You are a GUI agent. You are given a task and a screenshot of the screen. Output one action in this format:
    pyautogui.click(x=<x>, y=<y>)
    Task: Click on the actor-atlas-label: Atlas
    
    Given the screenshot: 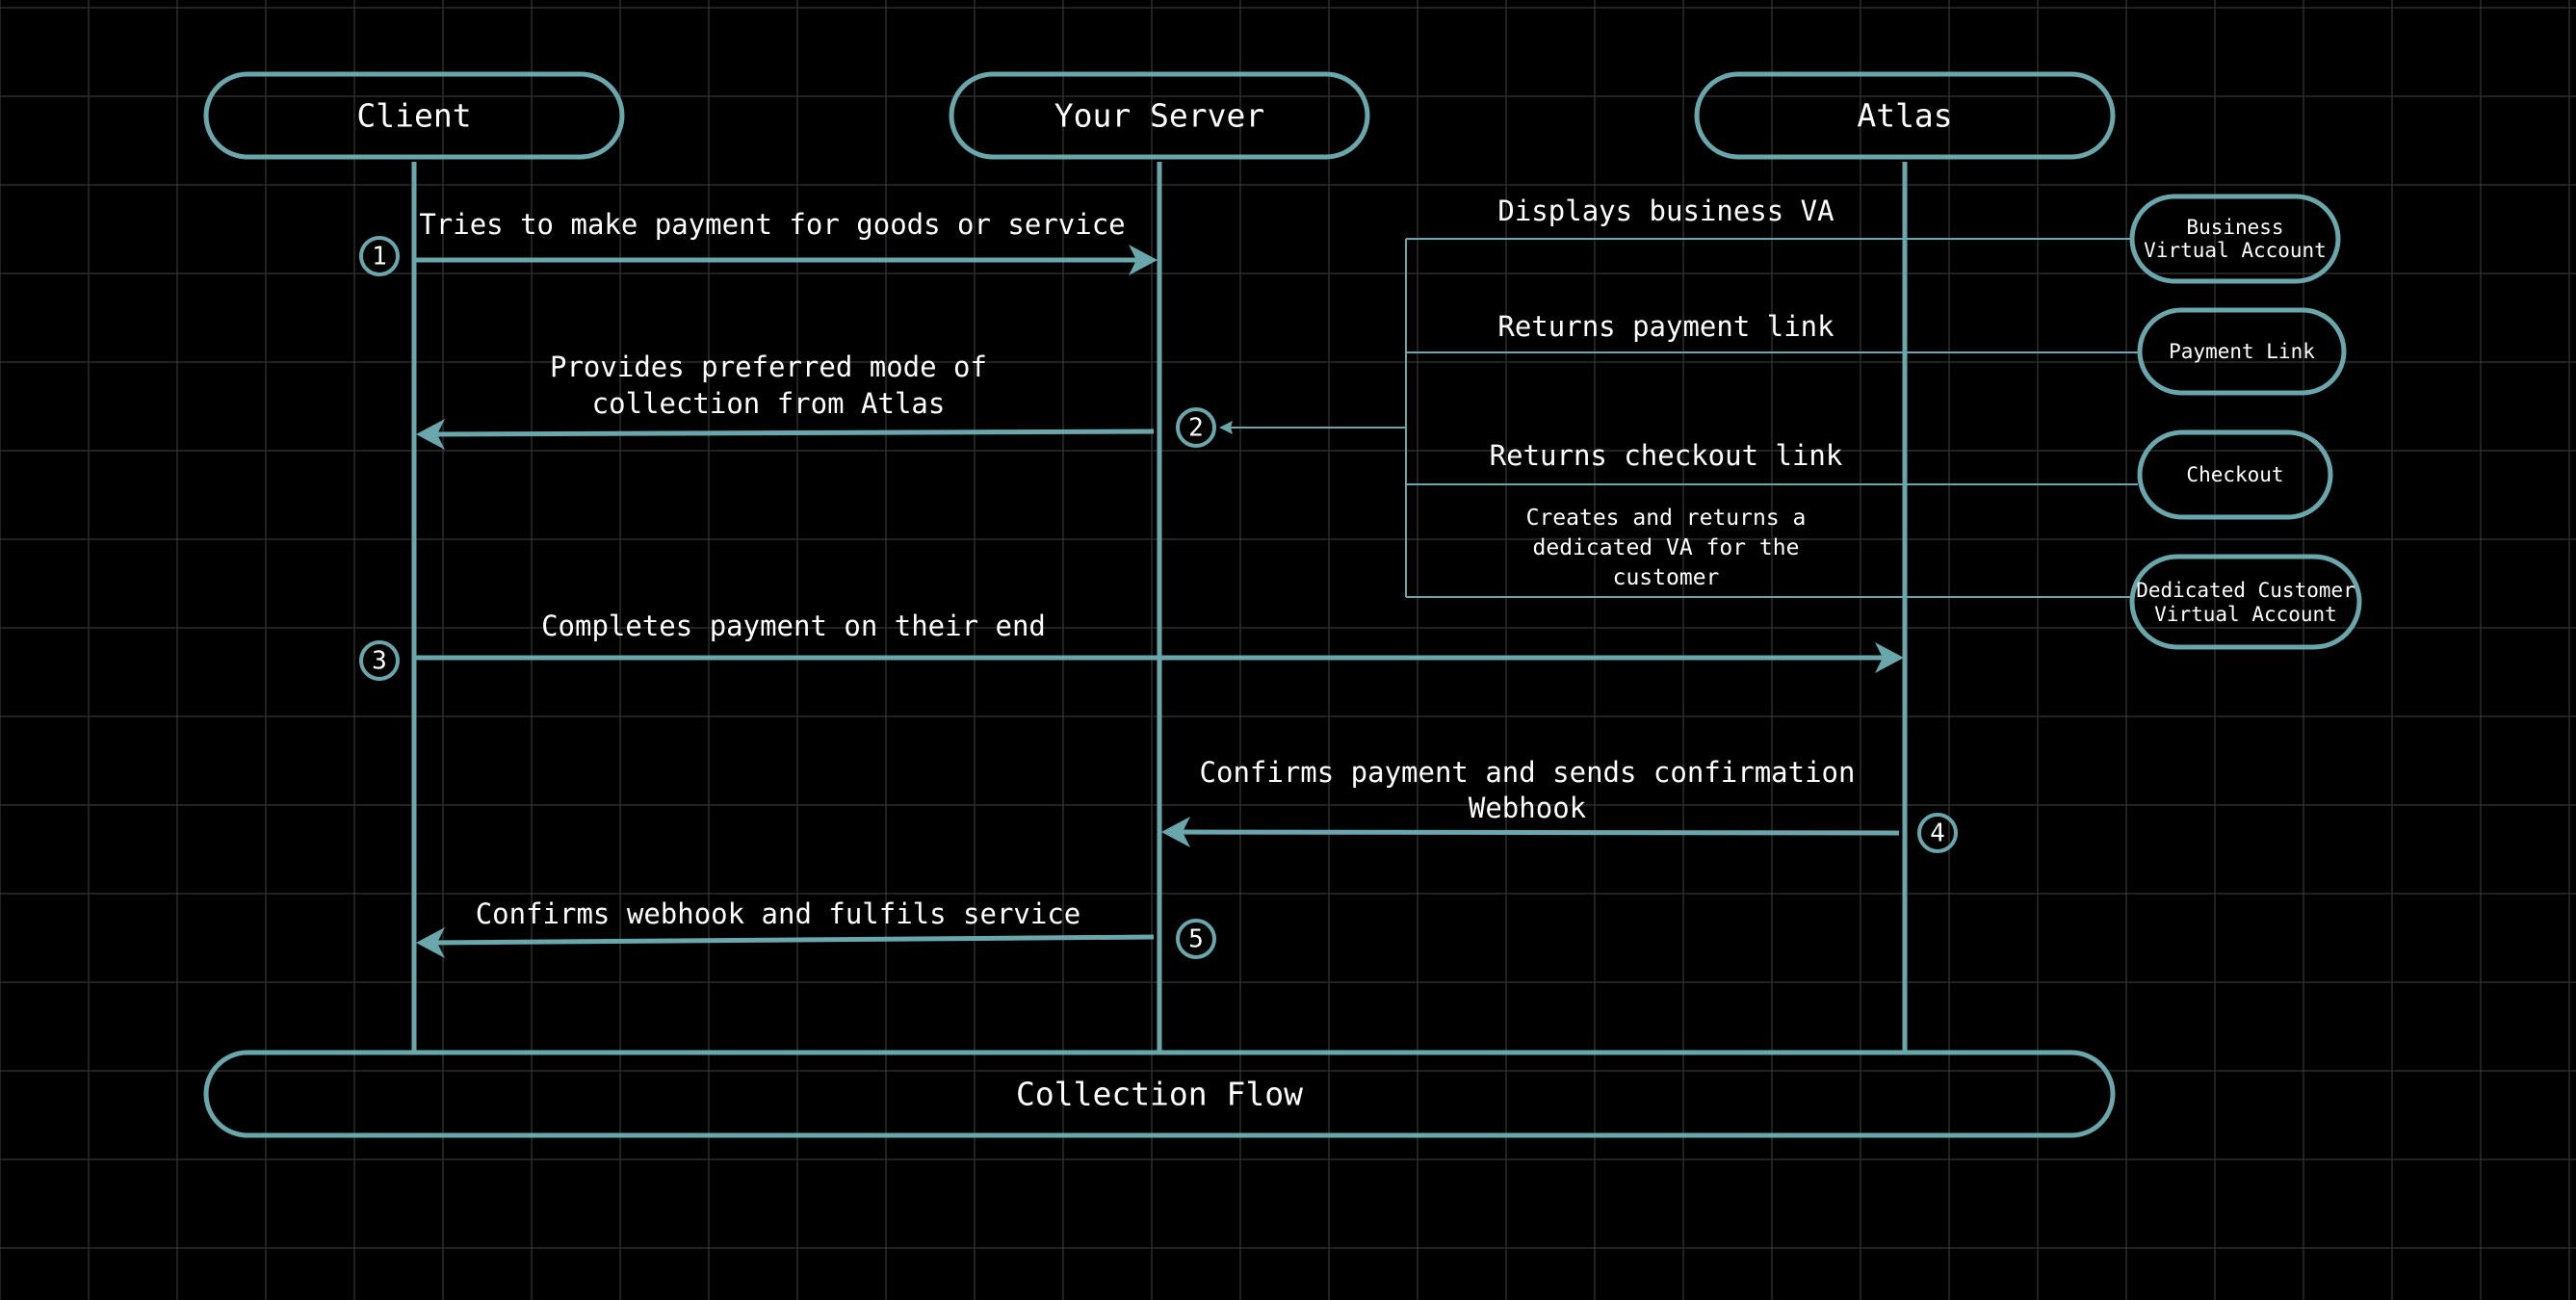 What is the action you would take?
    pyautogui.click(x=1904, y=116)
    